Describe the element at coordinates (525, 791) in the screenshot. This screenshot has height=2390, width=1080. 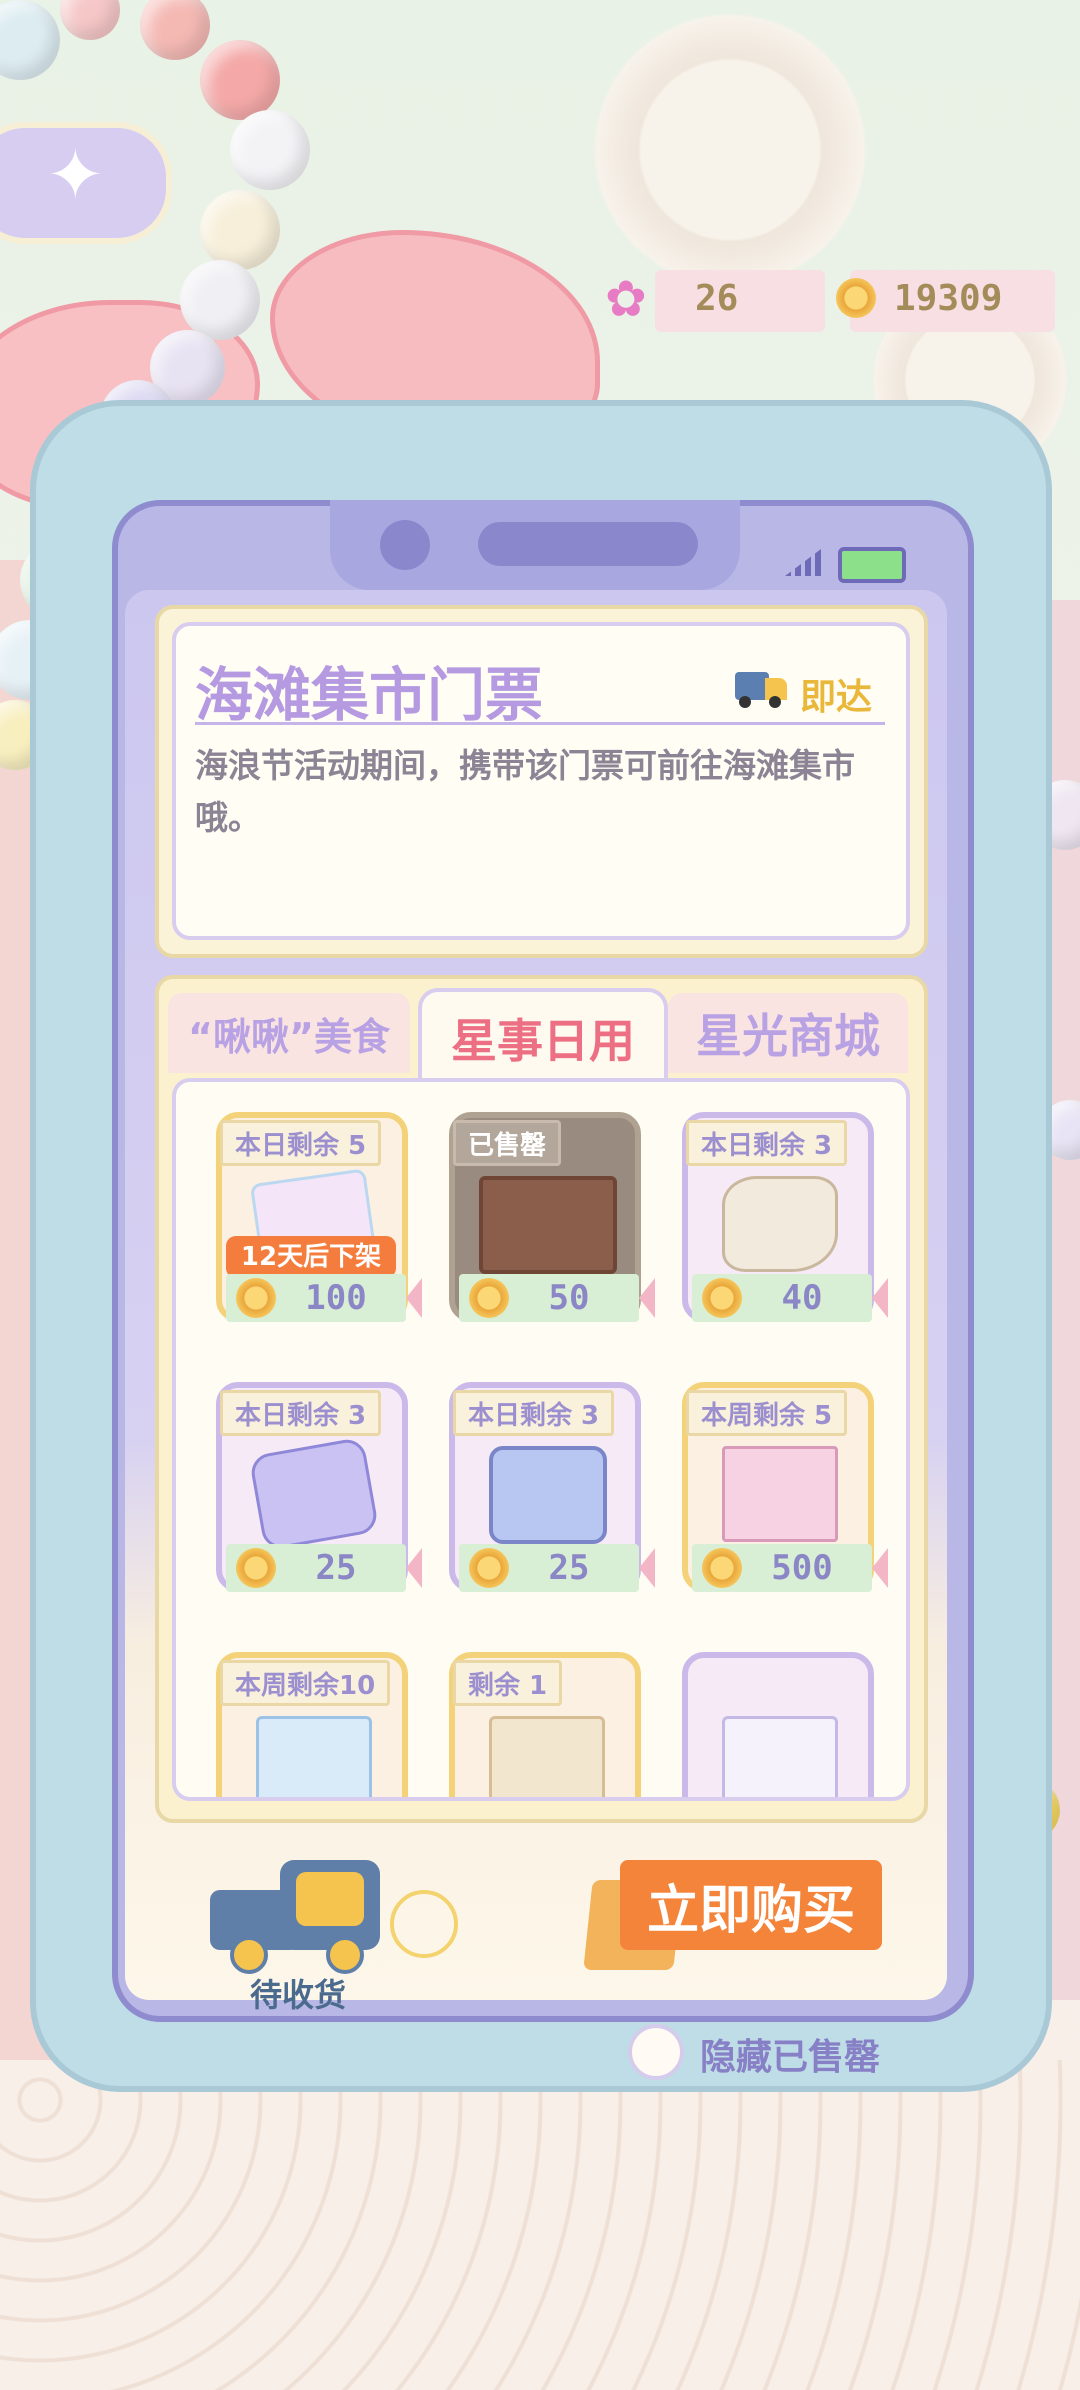
I see `ticket-description: 海浪节活动期间，携带该门票可前往海滩集市哦。` at that location.